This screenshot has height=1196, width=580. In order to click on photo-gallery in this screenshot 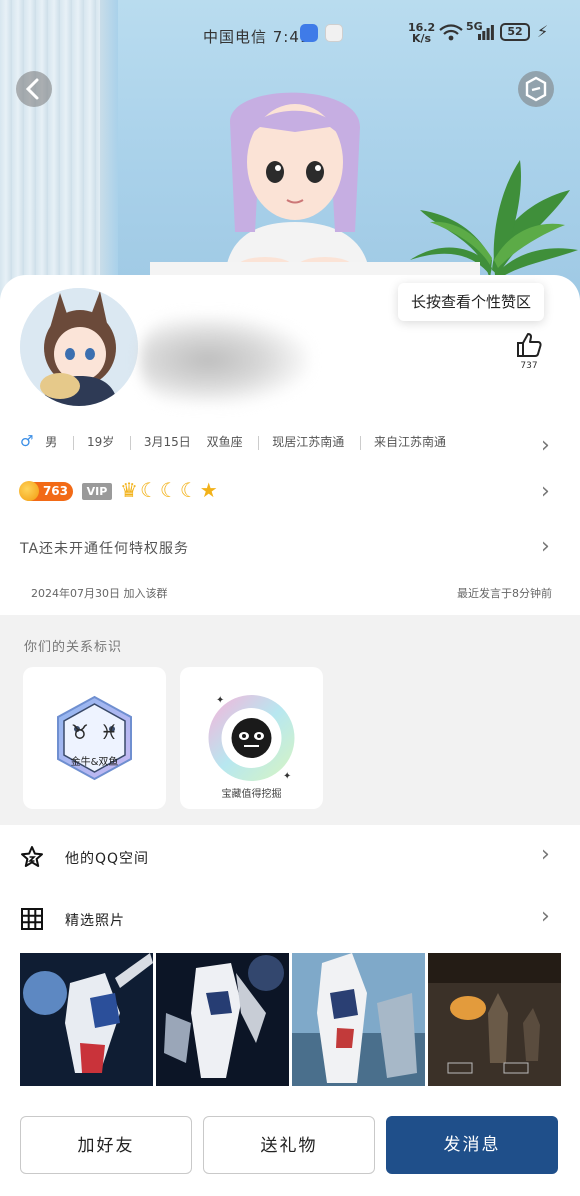, I will do `click(290, 1019)`.